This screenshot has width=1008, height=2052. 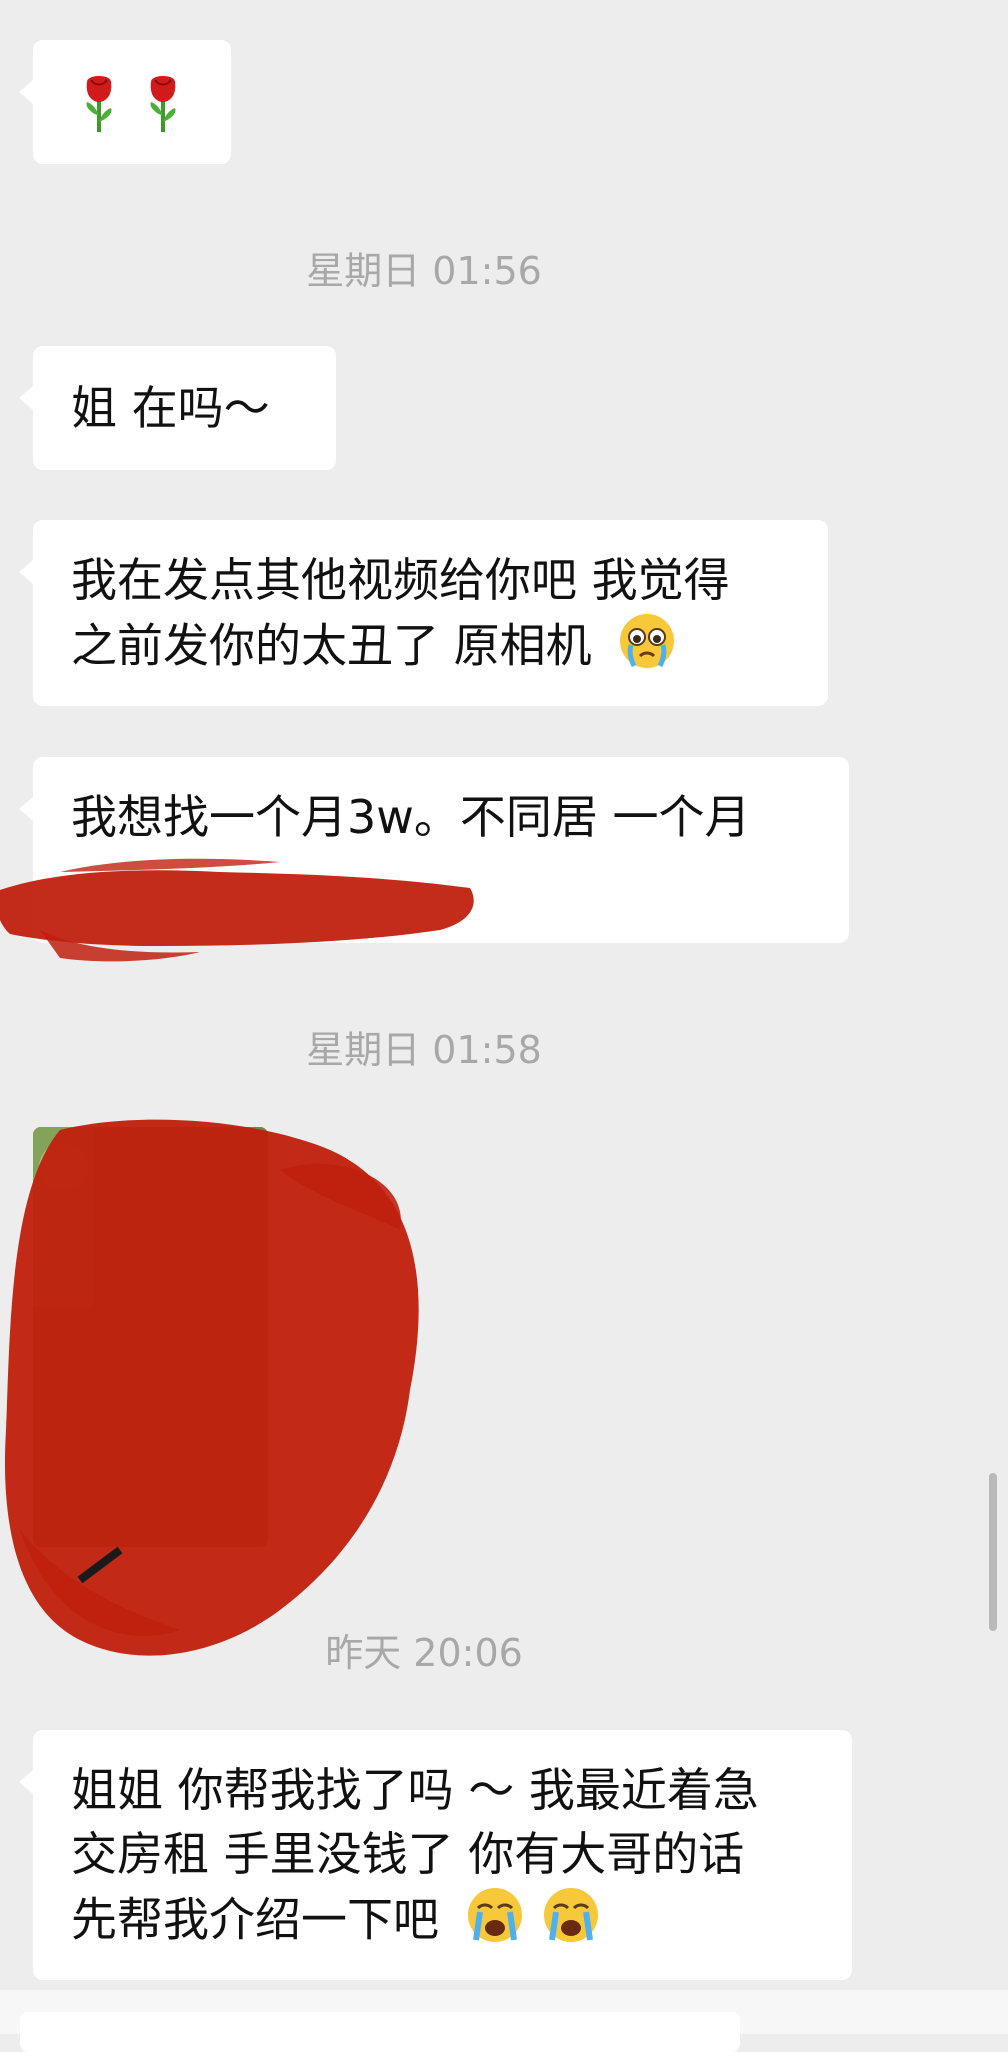 I want to click on timestamp: 昨天 20:06, so click(x=424, y=1653).